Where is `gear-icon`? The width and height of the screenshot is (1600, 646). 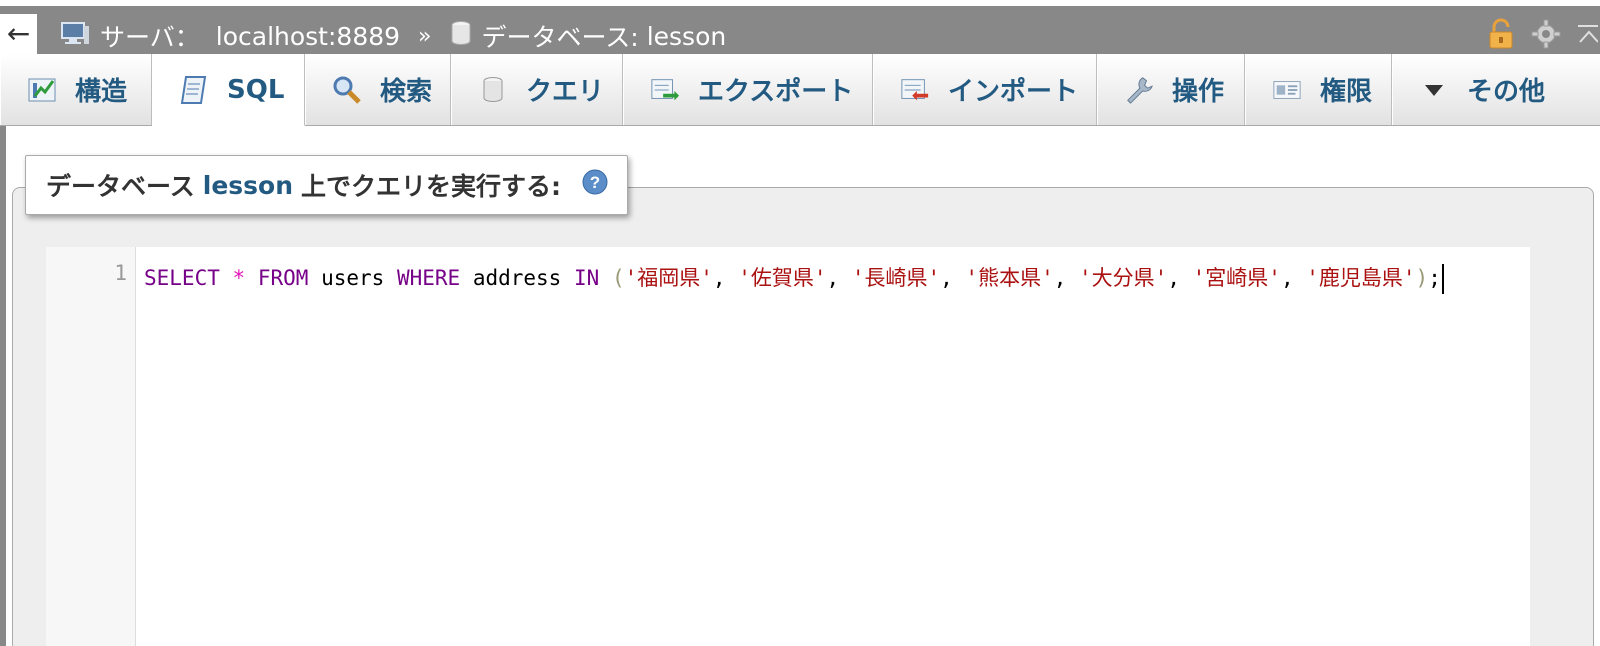
gear-icon is located at coordinates (1546, 36).